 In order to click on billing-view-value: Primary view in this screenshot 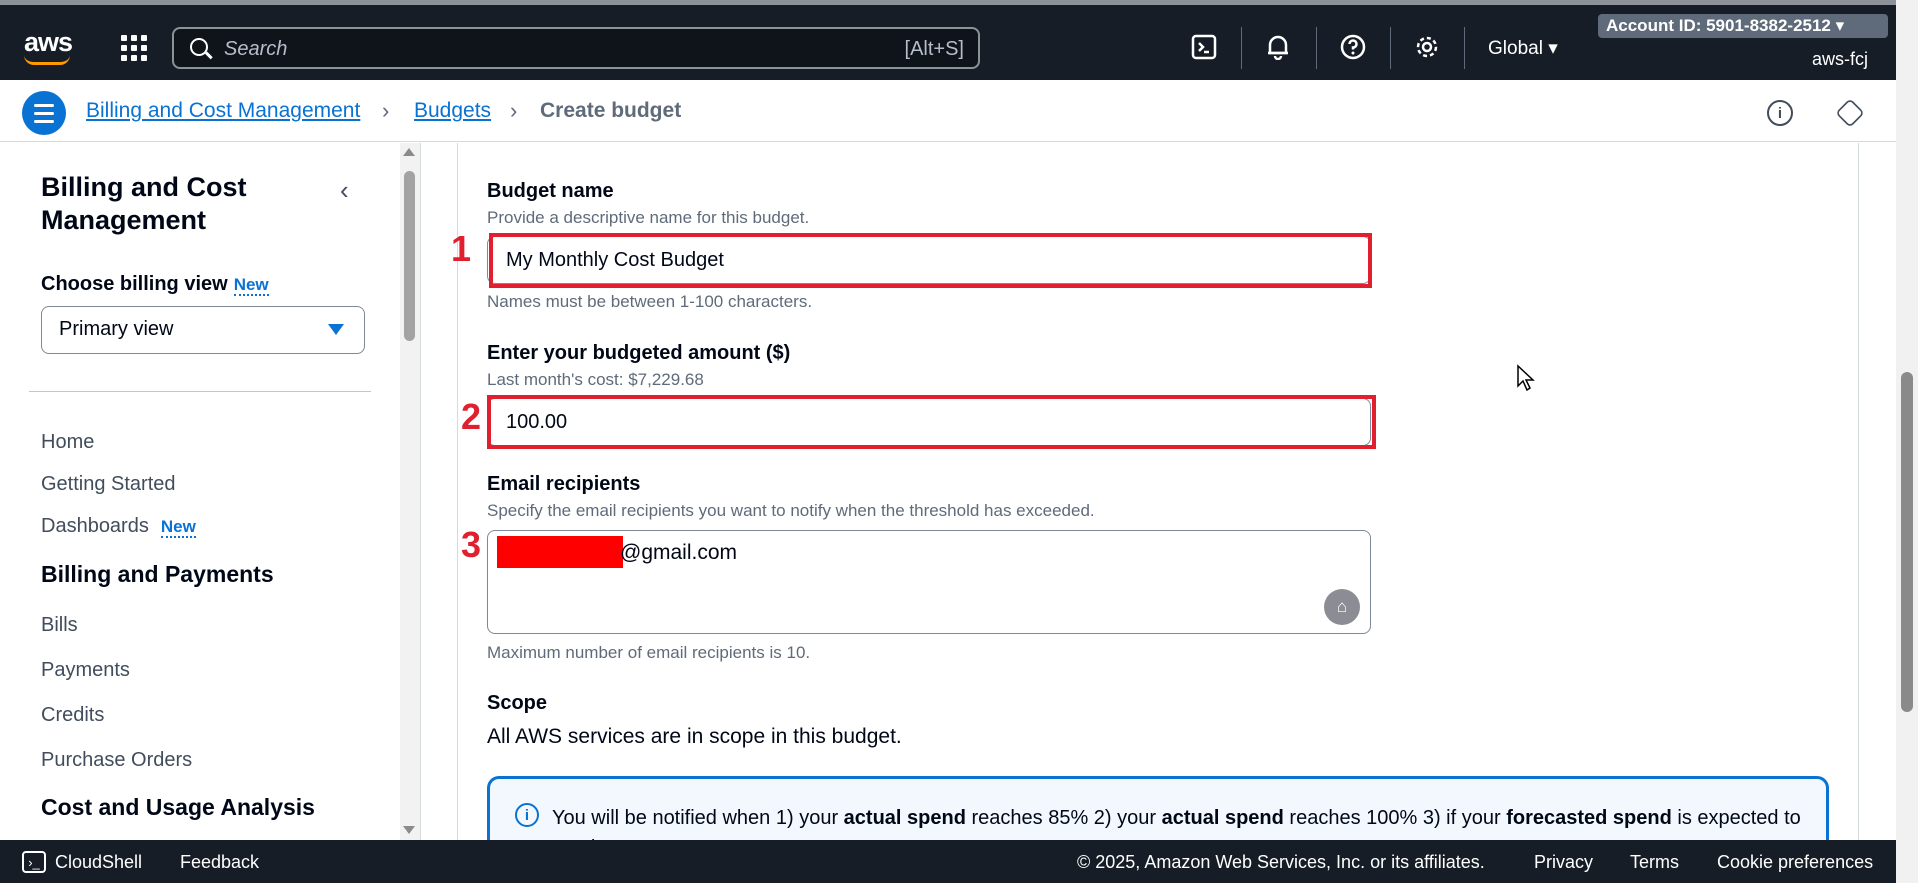, I will do `click(116, 329)`.